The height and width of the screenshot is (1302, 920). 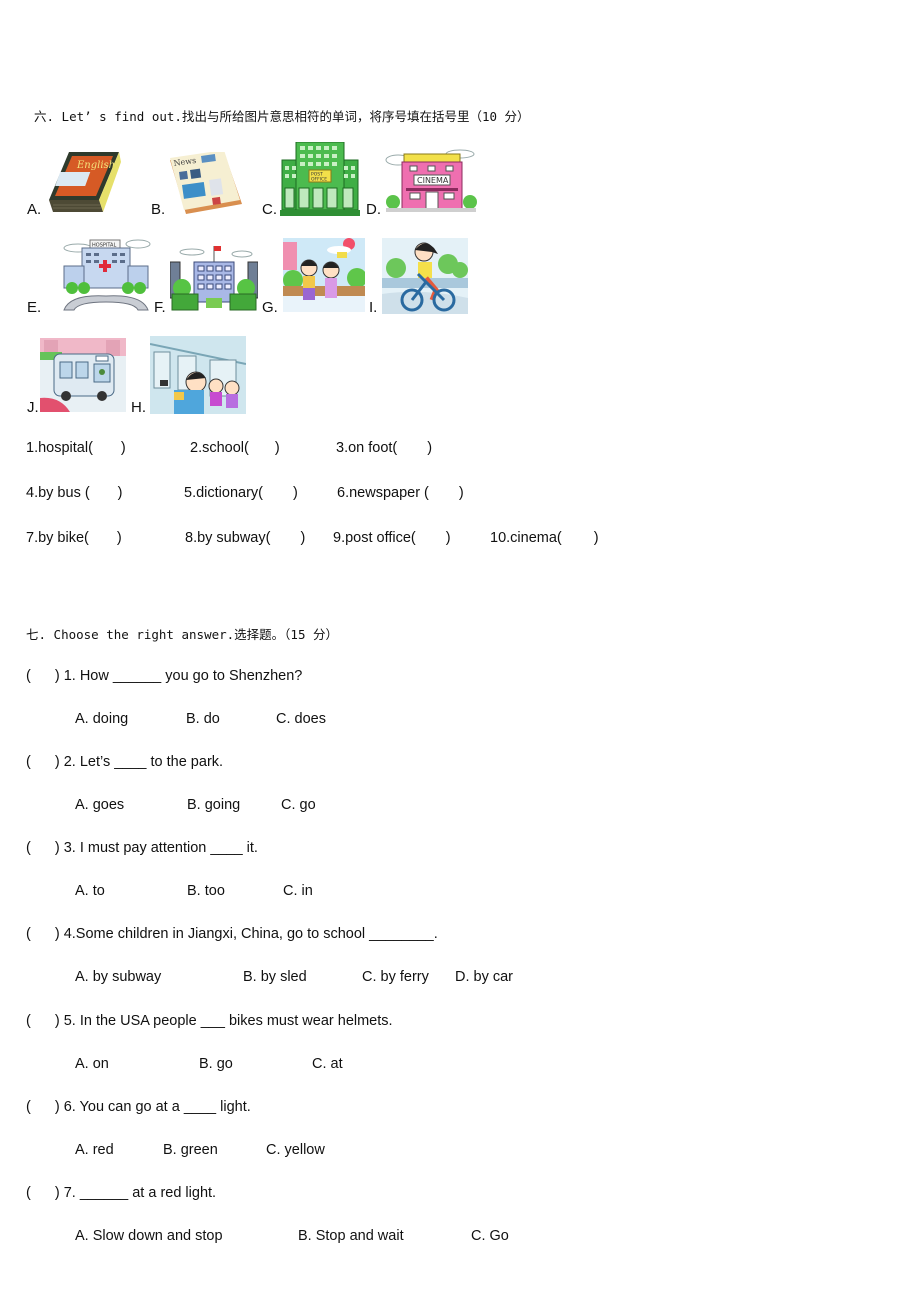 I want to click on newspaper-icon: News, so click(x=206, y=183).